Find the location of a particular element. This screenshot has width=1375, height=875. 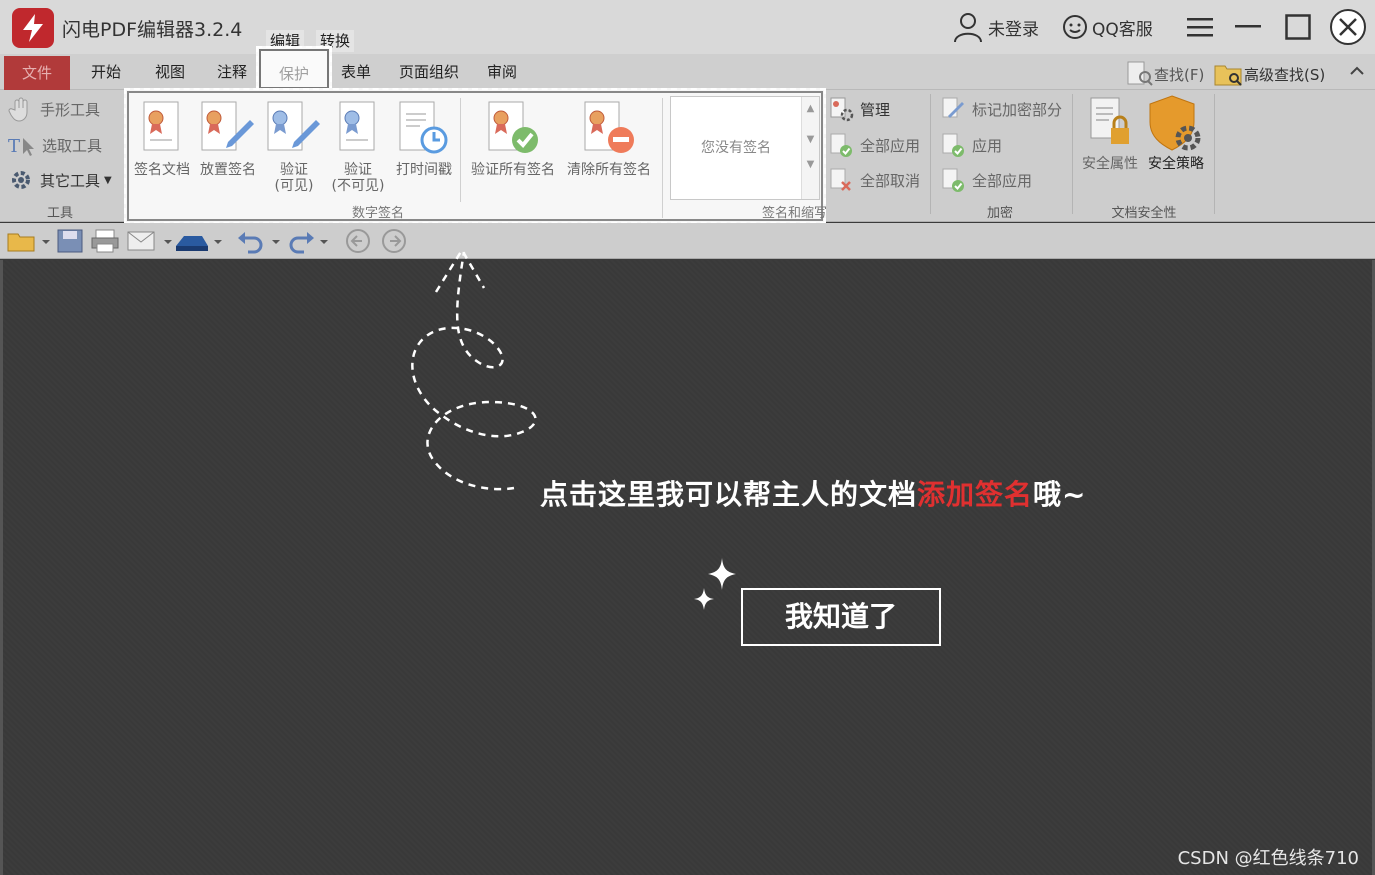

collapse-ribbon-icon is located at coordinates (1357, 71).